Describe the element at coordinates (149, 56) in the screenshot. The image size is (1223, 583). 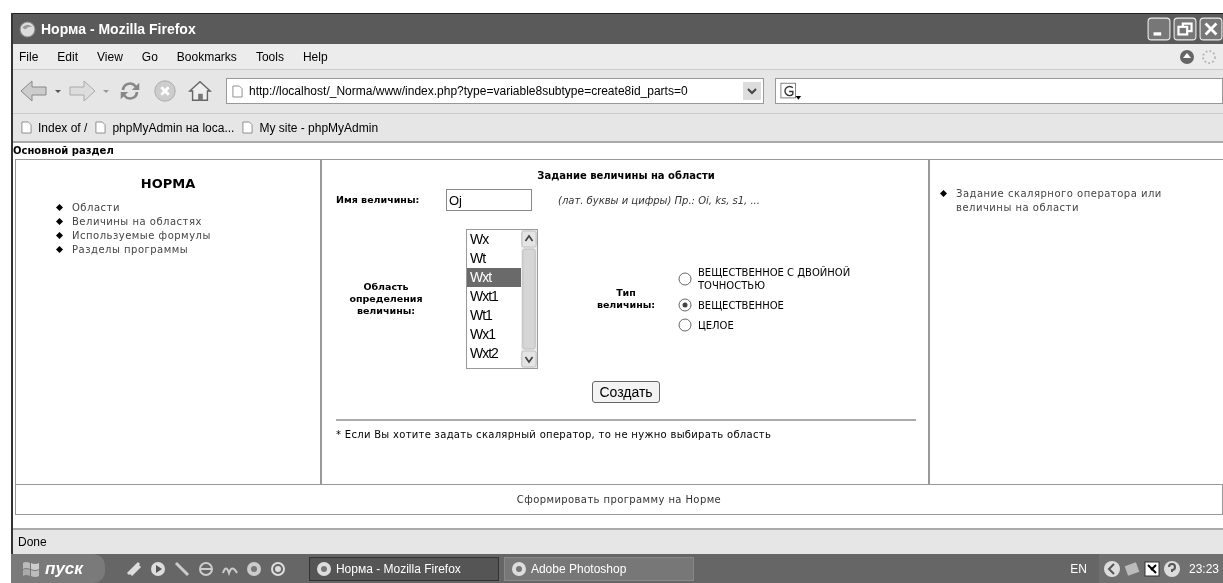
I see `menu-item: Go` at that location.